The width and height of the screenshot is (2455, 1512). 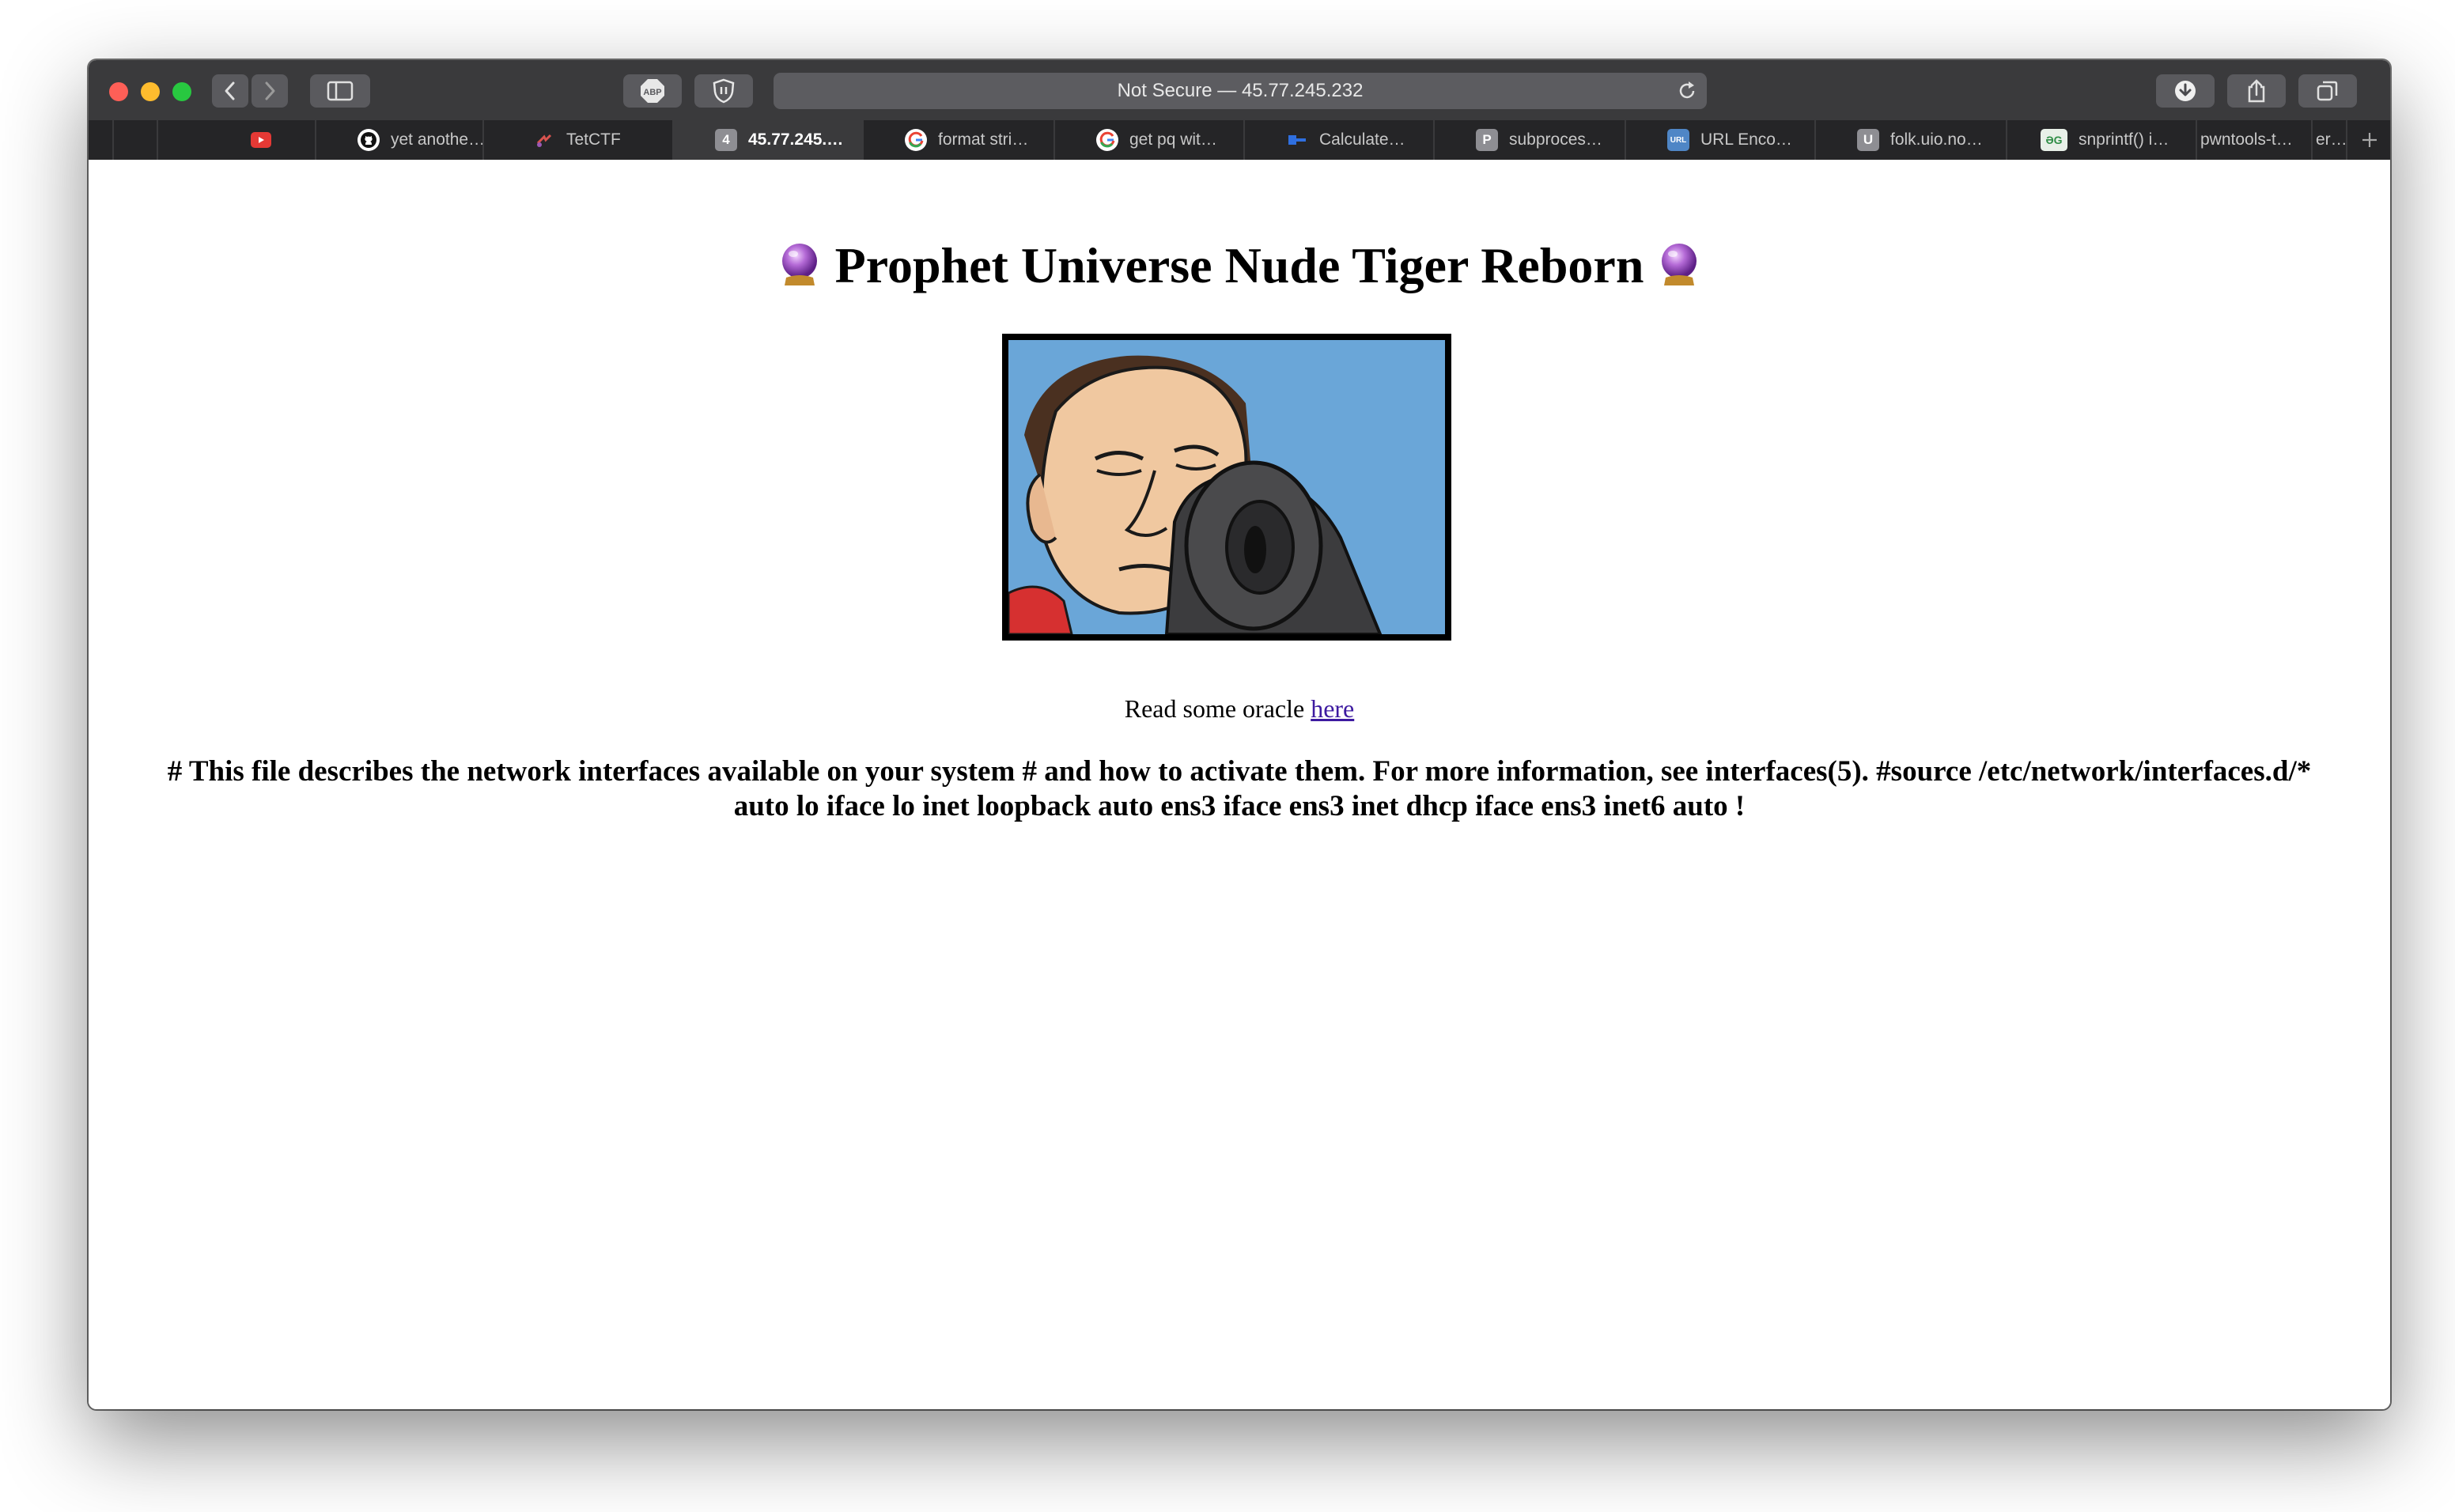 I want to click on downloads-button, so click(x=2185, y=91).